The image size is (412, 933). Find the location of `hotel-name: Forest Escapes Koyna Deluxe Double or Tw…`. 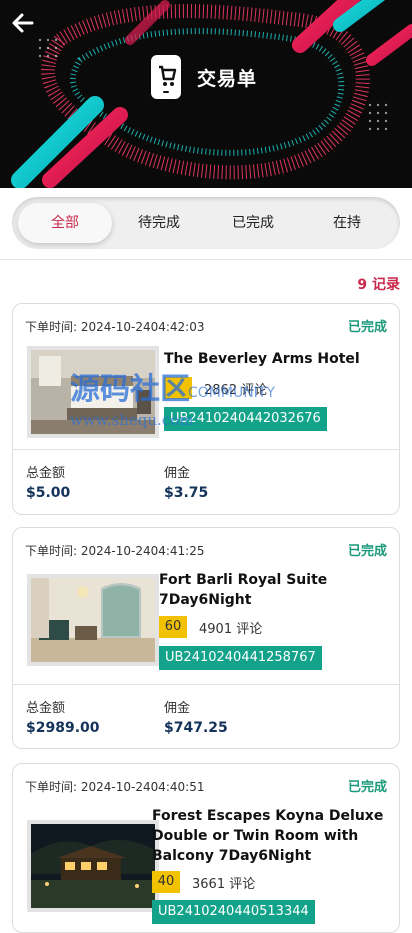

hotel-name: Forest Escapes Koyna Deluxe Double or Tw… is located at coordinates (268, 836).